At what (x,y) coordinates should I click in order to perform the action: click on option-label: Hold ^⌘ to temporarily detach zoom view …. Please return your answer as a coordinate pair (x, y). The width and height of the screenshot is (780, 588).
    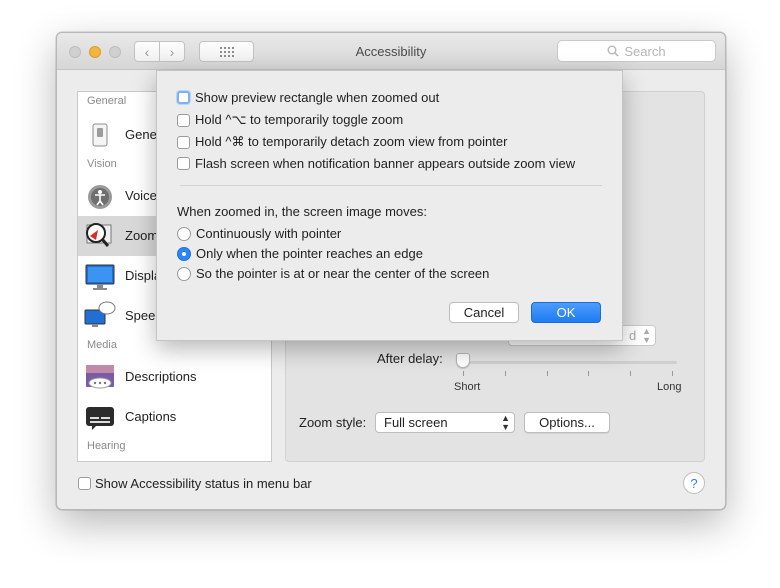
    Looking at the image, I should click on (351, 141).